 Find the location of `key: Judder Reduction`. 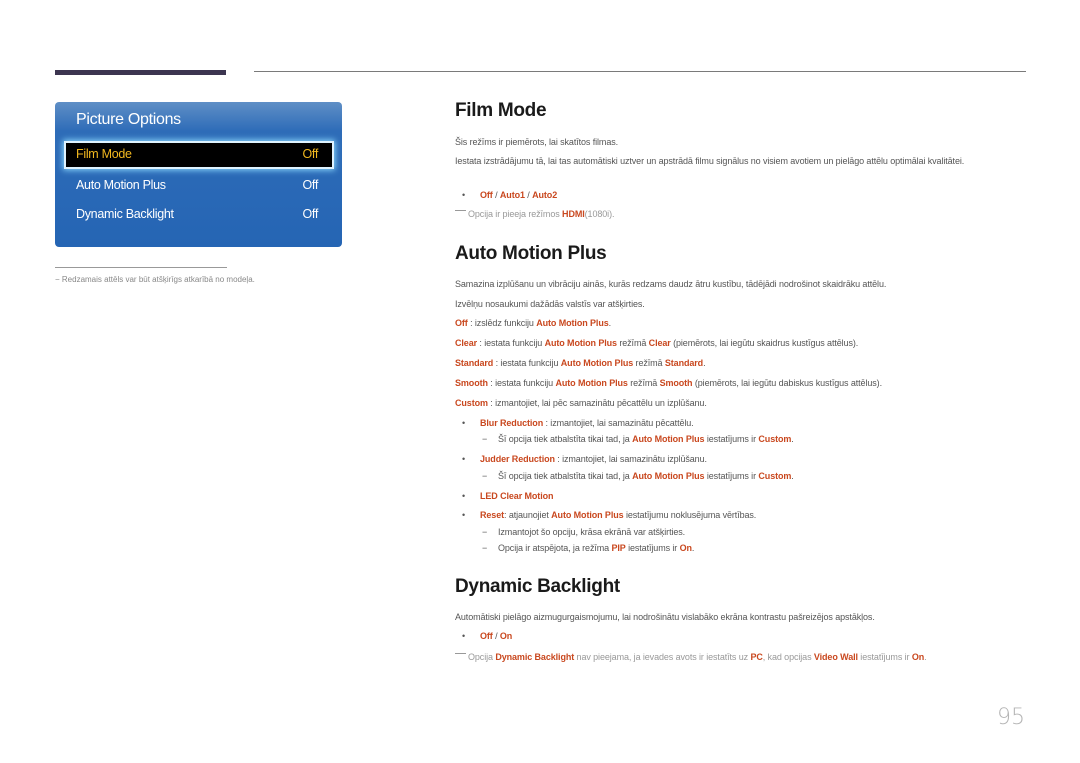

key: Judder Reduction is located at coordinates (517, 459).